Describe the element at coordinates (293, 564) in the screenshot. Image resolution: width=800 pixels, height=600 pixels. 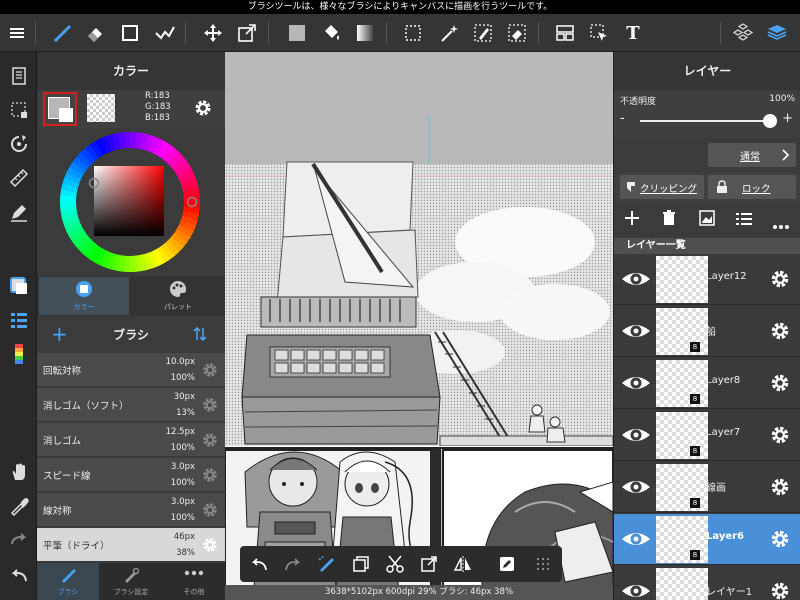
I see `redo-icon` at that location.